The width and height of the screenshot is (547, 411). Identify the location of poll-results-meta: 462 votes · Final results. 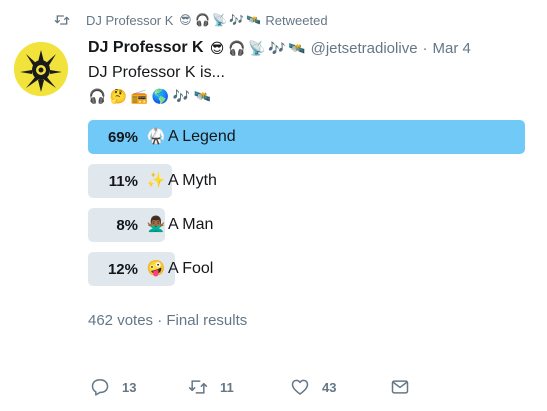
(167, 320).